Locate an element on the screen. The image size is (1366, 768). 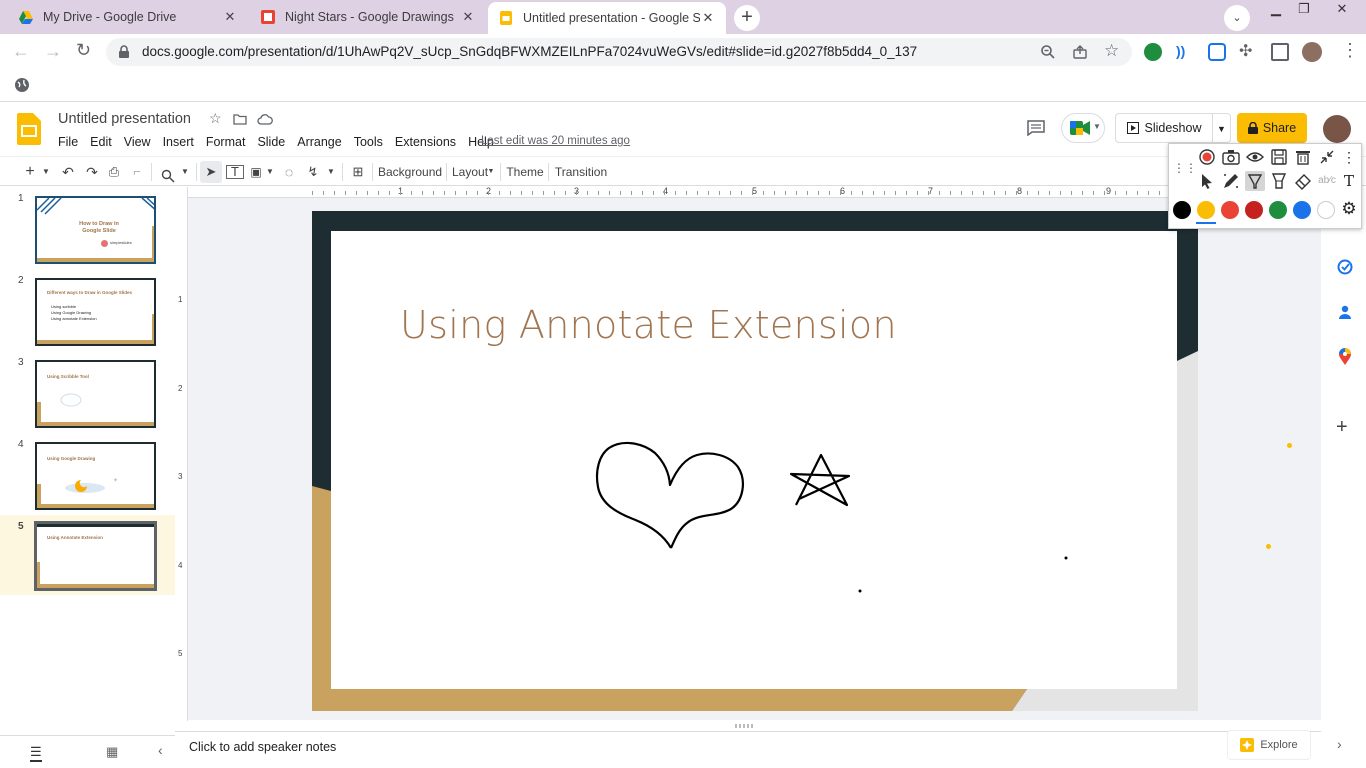
settings-gear-icon: ⚙ is located at coordinates (1349, 209).